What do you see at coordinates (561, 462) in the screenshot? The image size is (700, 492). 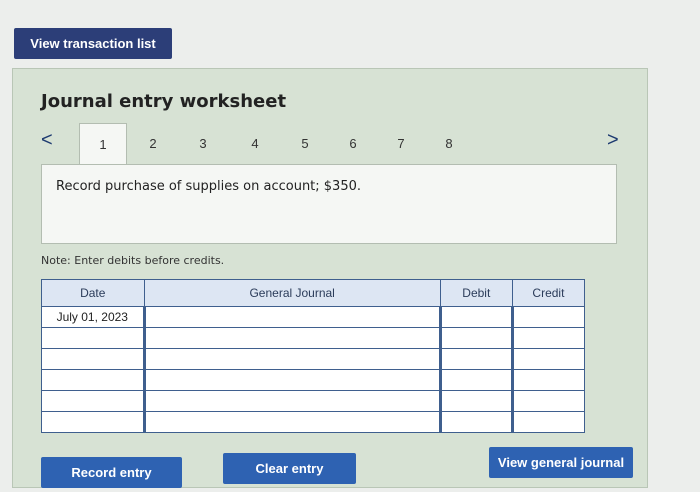 I see `view-general-journal-button: View general journal` at bounding box center [561, 462].